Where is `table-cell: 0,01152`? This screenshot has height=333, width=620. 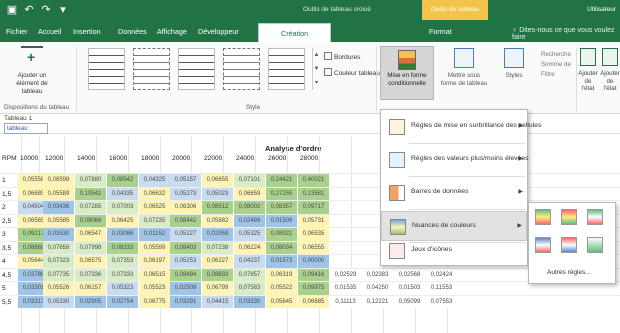
table-cell: 0,01152 is located at coordinates (154, 234).